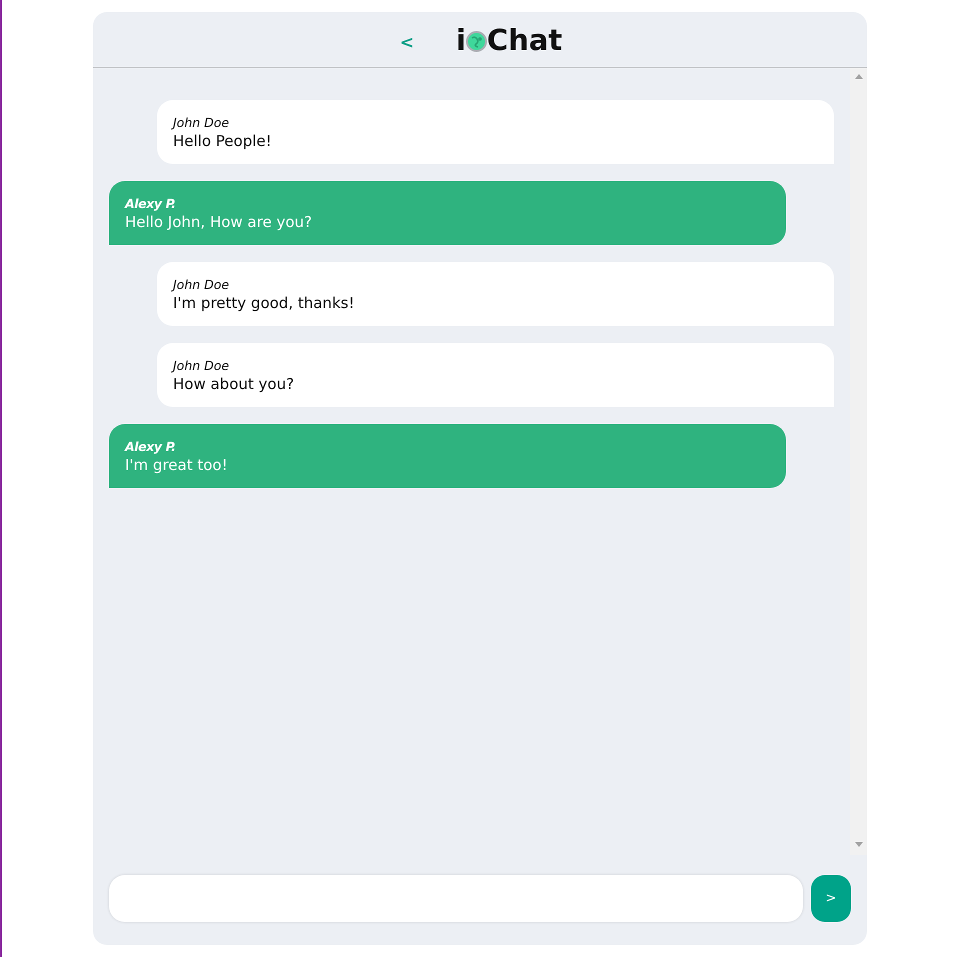  I want to click on message-text: How about you?, so click(233, 384).